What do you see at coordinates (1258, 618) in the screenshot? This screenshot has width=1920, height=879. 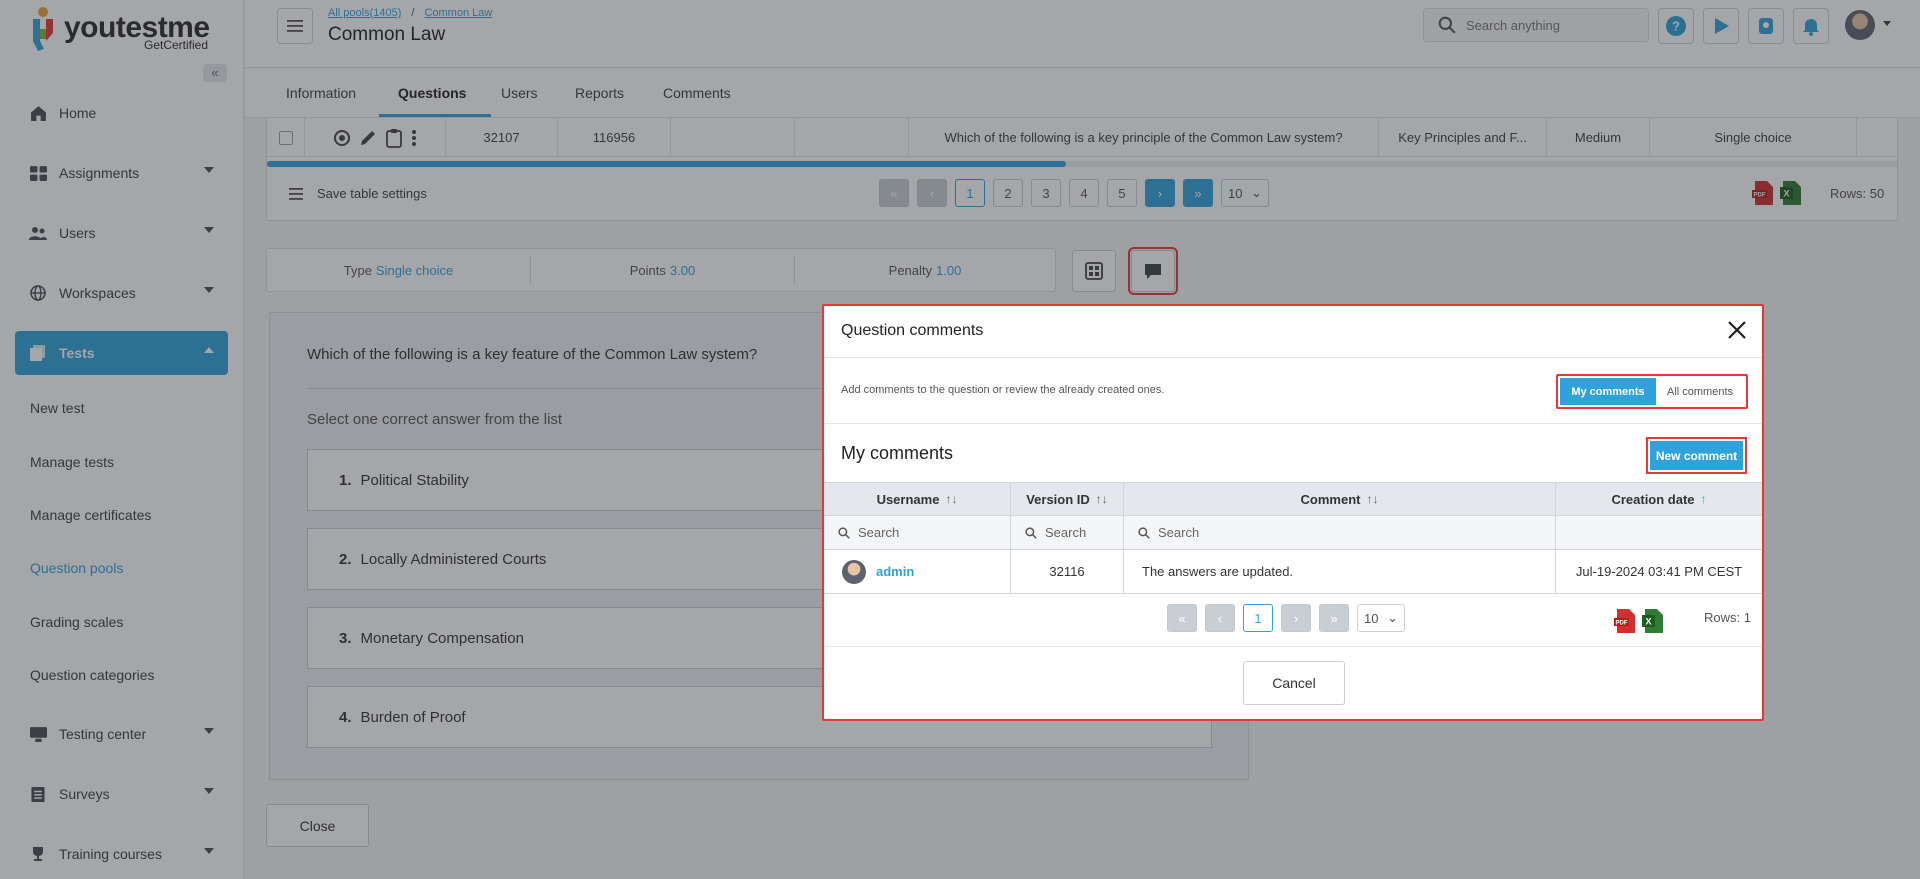 I see `page-1-button: 1` at bounding box center [1258, 618].